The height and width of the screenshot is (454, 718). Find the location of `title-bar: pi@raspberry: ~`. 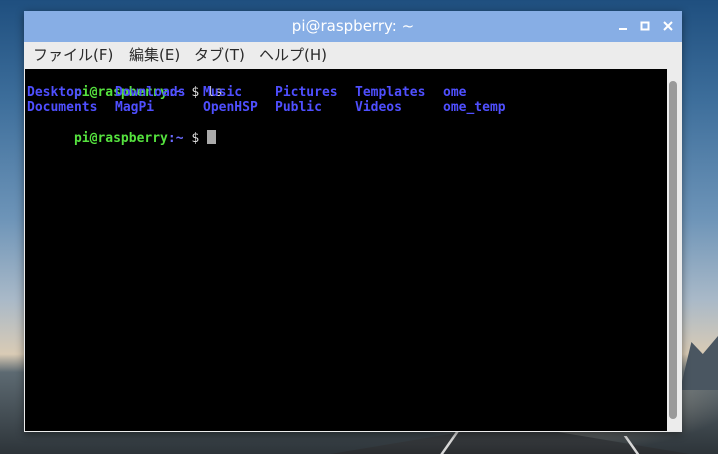

title-bar: pi@raspberry: ~ is located at coordinates (353, 26).